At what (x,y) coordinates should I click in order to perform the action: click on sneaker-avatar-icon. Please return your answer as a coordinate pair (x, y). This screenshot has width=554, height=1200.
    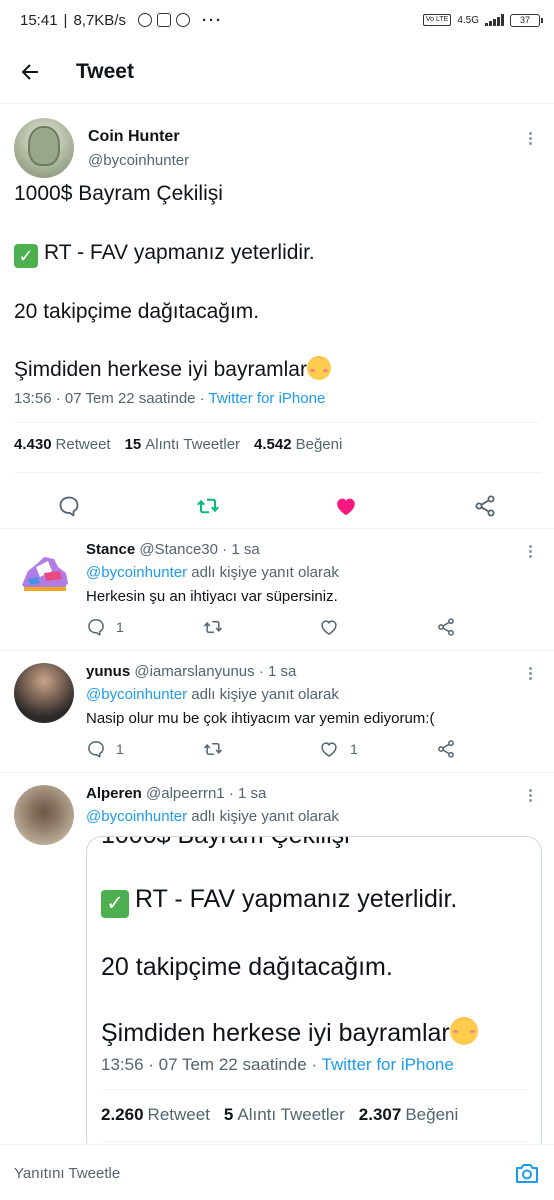
    Looking at the image, I should click on (45, 574).